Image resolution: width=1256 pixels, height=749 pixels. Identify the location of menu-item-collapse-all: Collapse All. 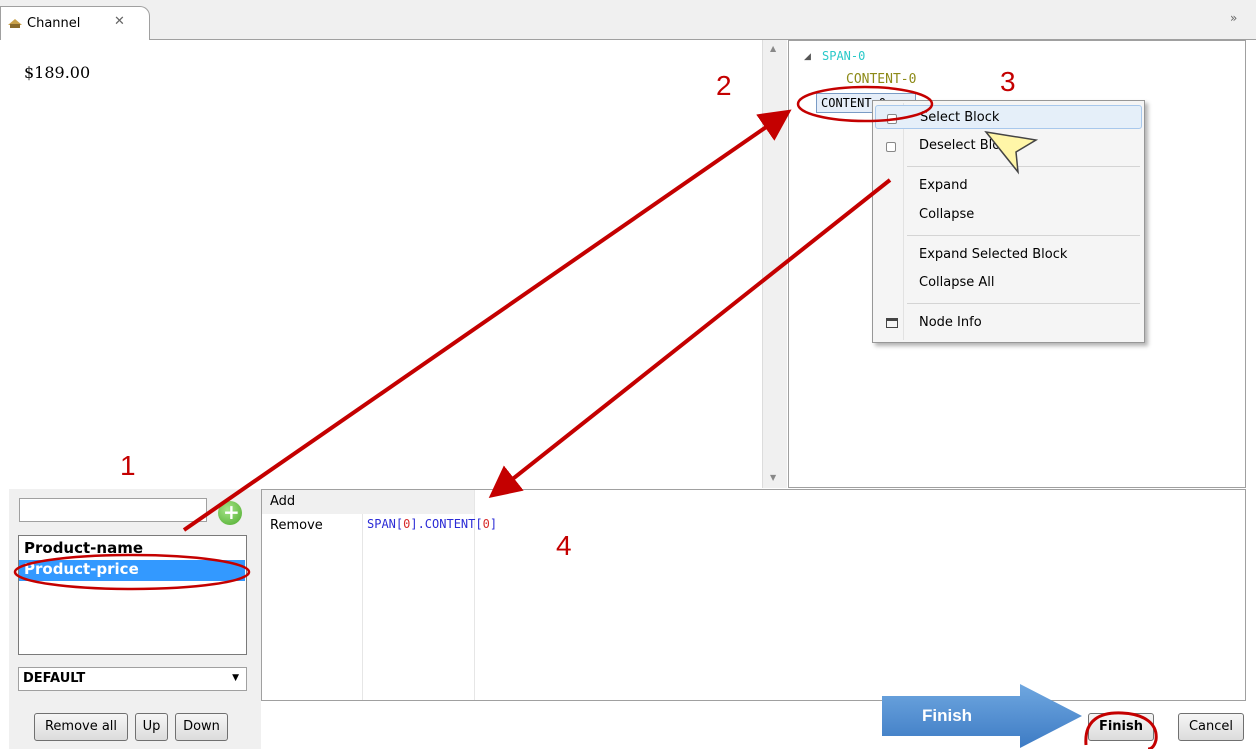
(1008, 283).